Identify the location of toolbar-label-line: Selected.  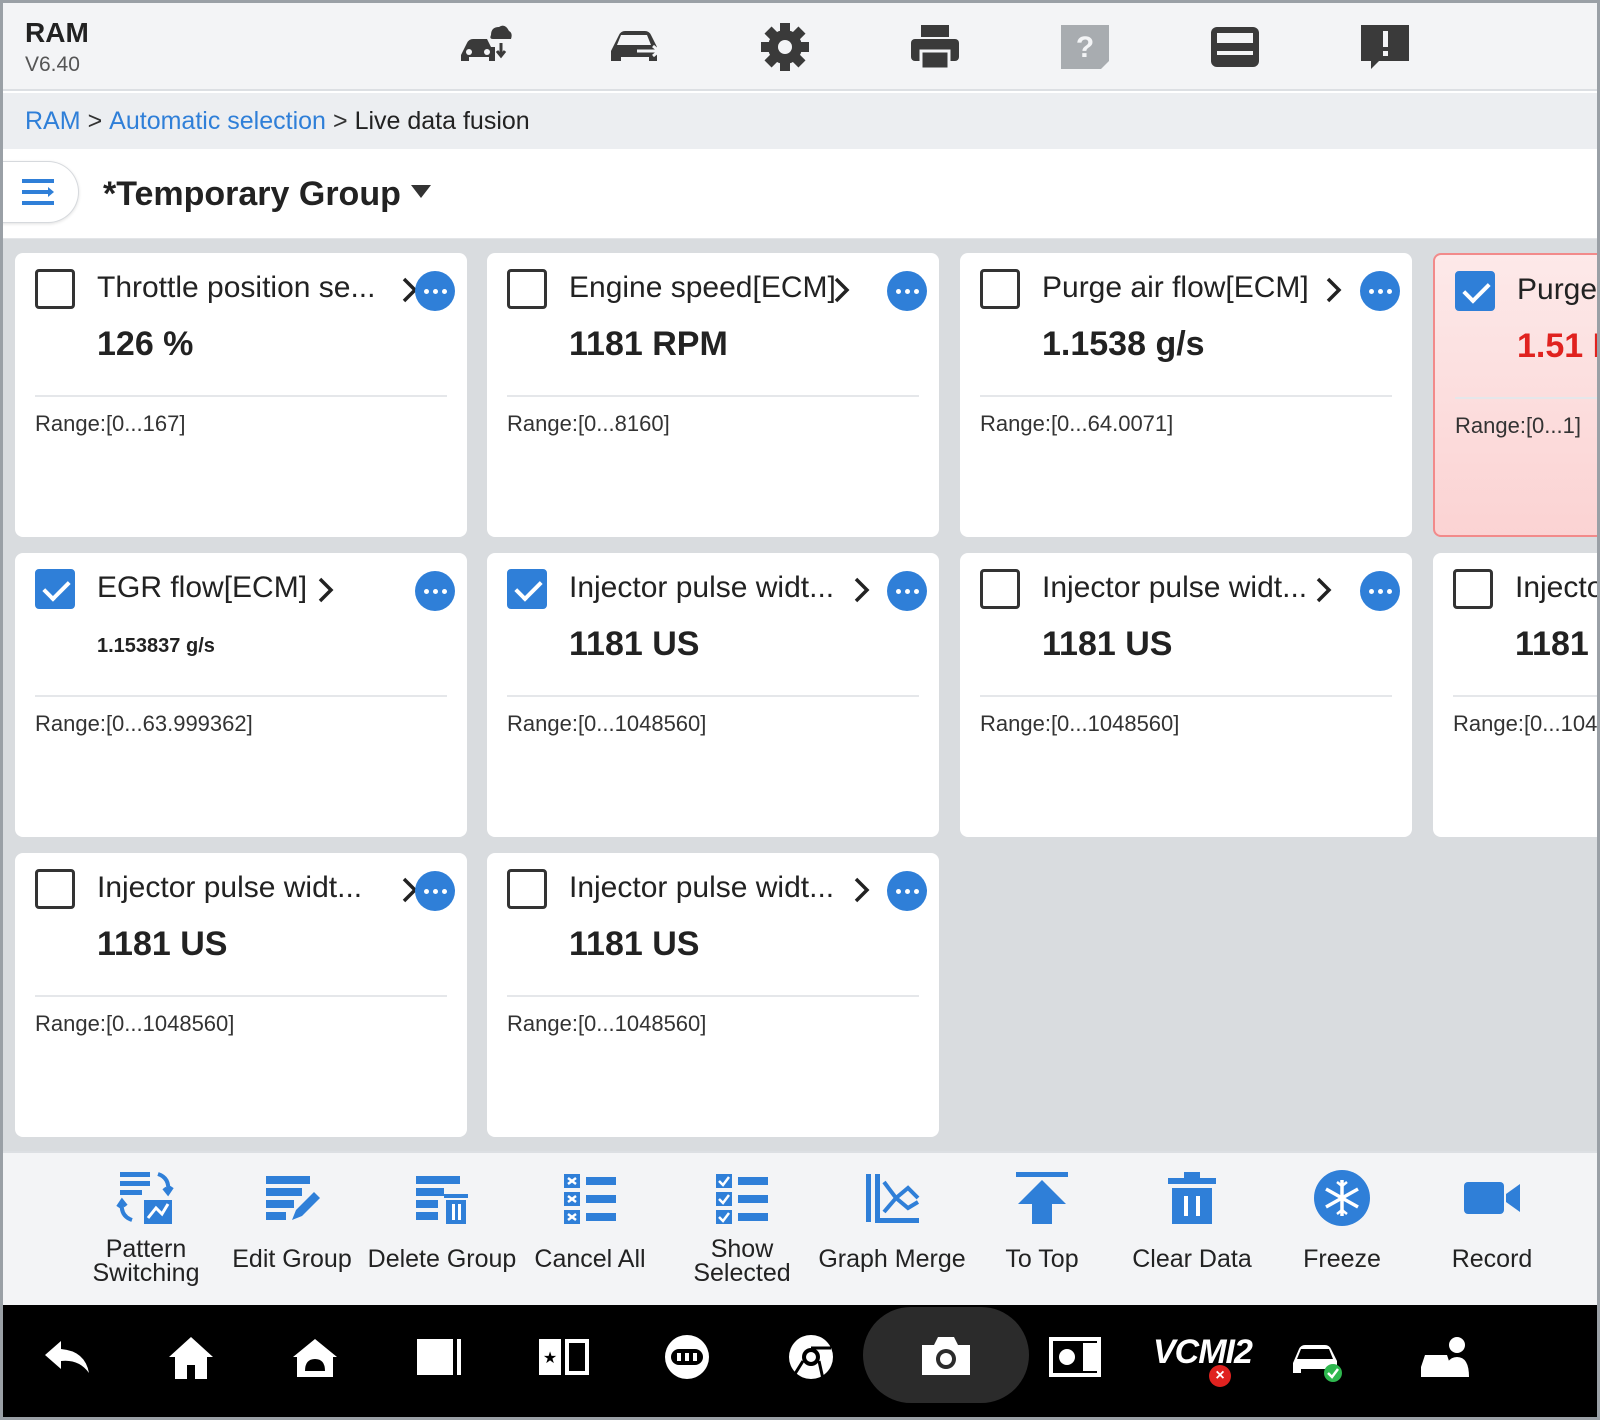
(742, 1273).